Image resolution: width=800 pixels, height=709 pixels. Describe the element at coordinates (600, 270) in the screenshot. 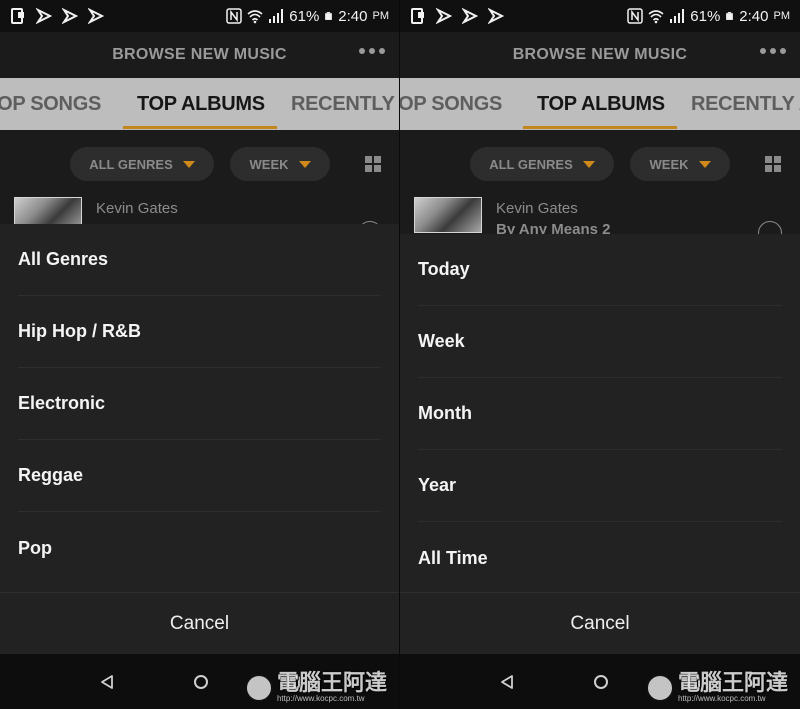

I see `menu-option-today: Today` at that location.